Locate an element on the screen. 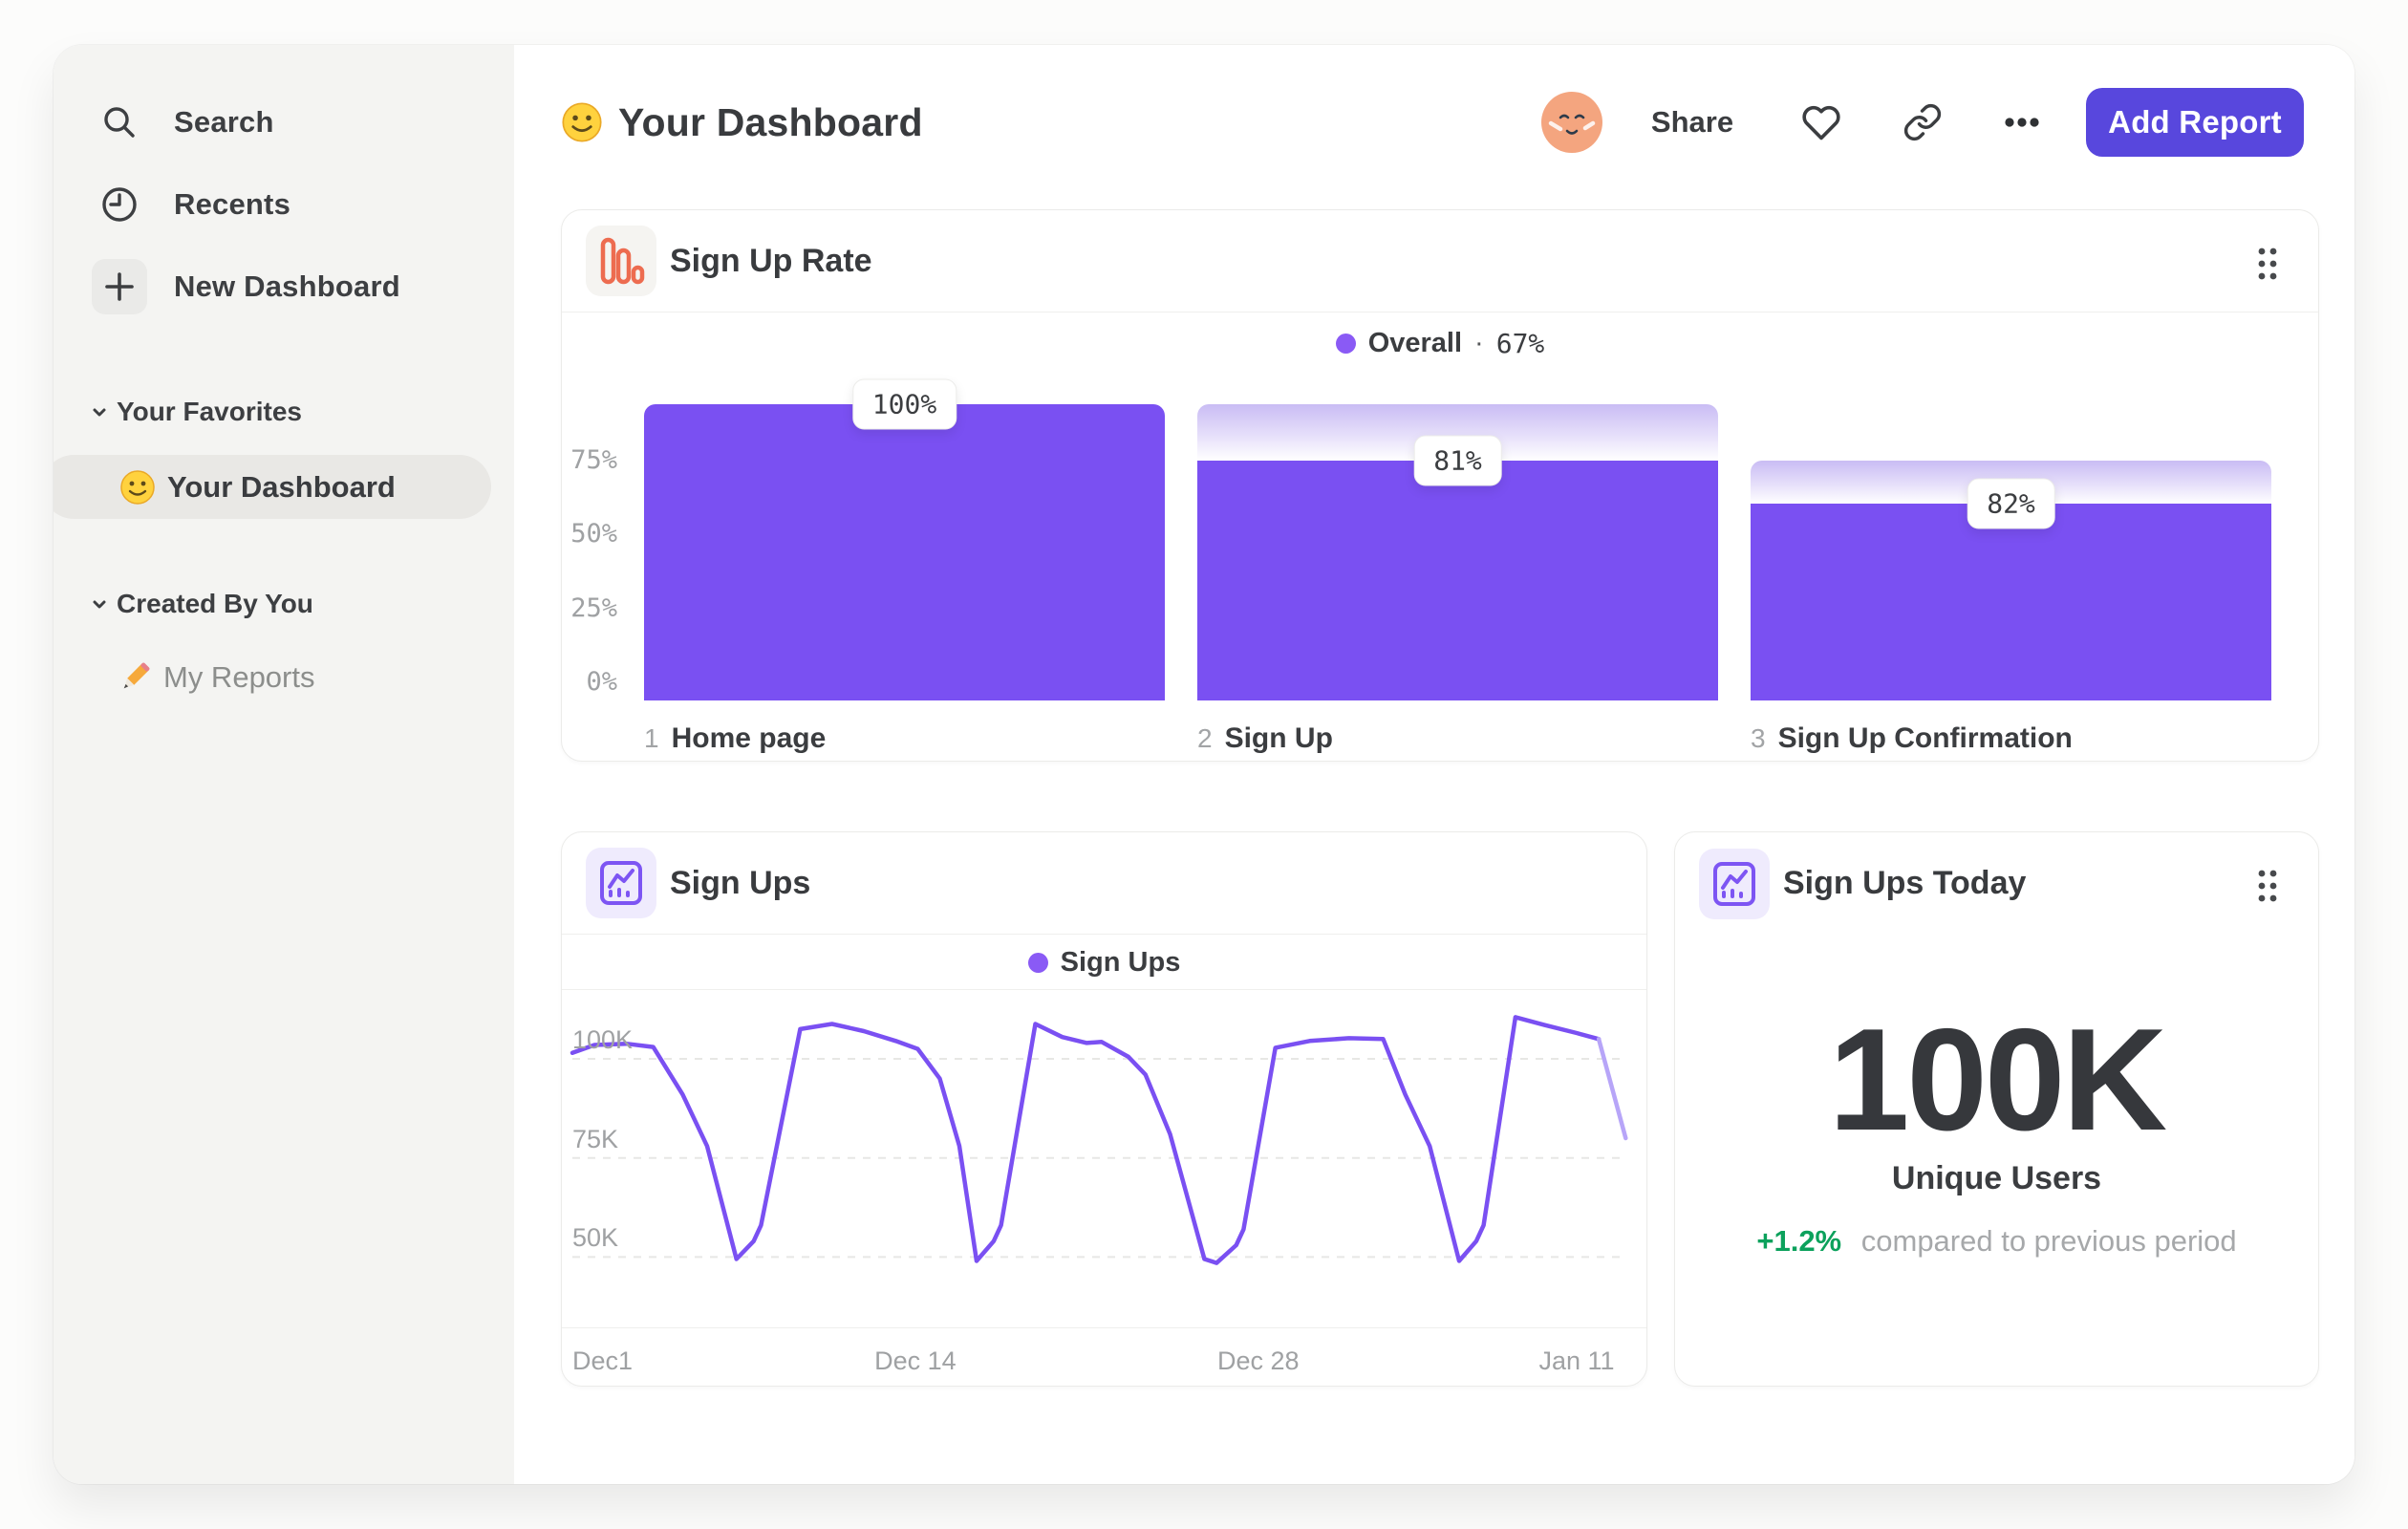  sidebar-section-created-by-you: Created By You is located at coordinates (284, 604).